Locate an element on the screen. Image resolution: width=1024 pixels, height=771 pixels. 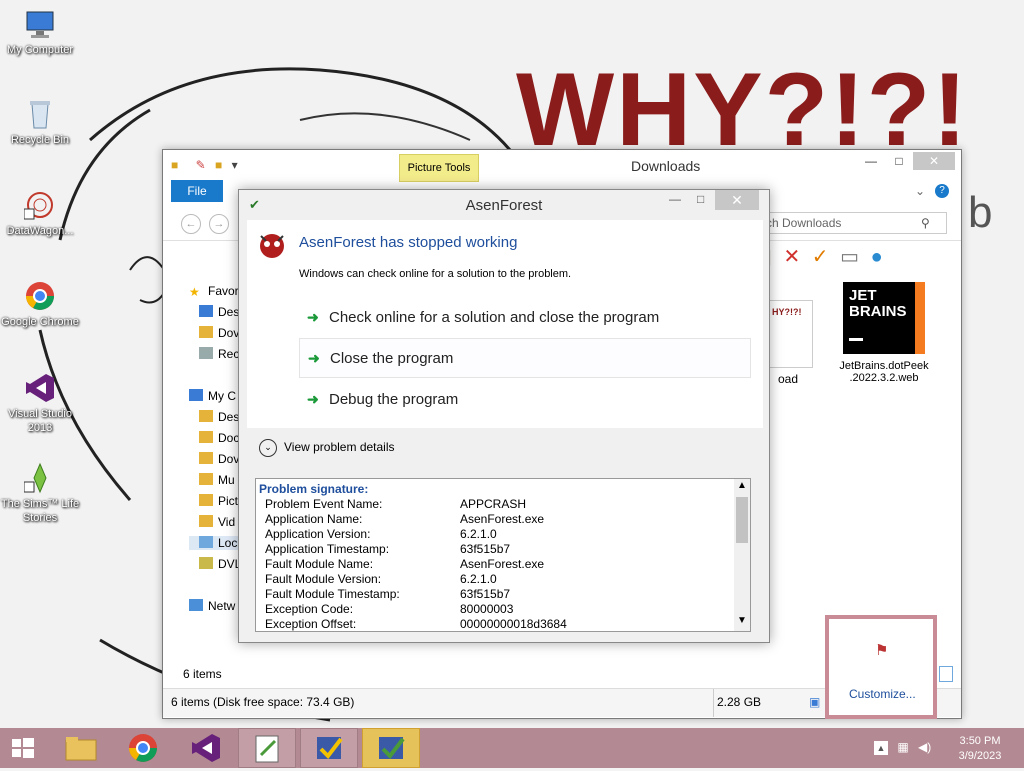
file-label: JetBrains.dotPeek .2022.3.2.web is located at coordinates (884, 372).